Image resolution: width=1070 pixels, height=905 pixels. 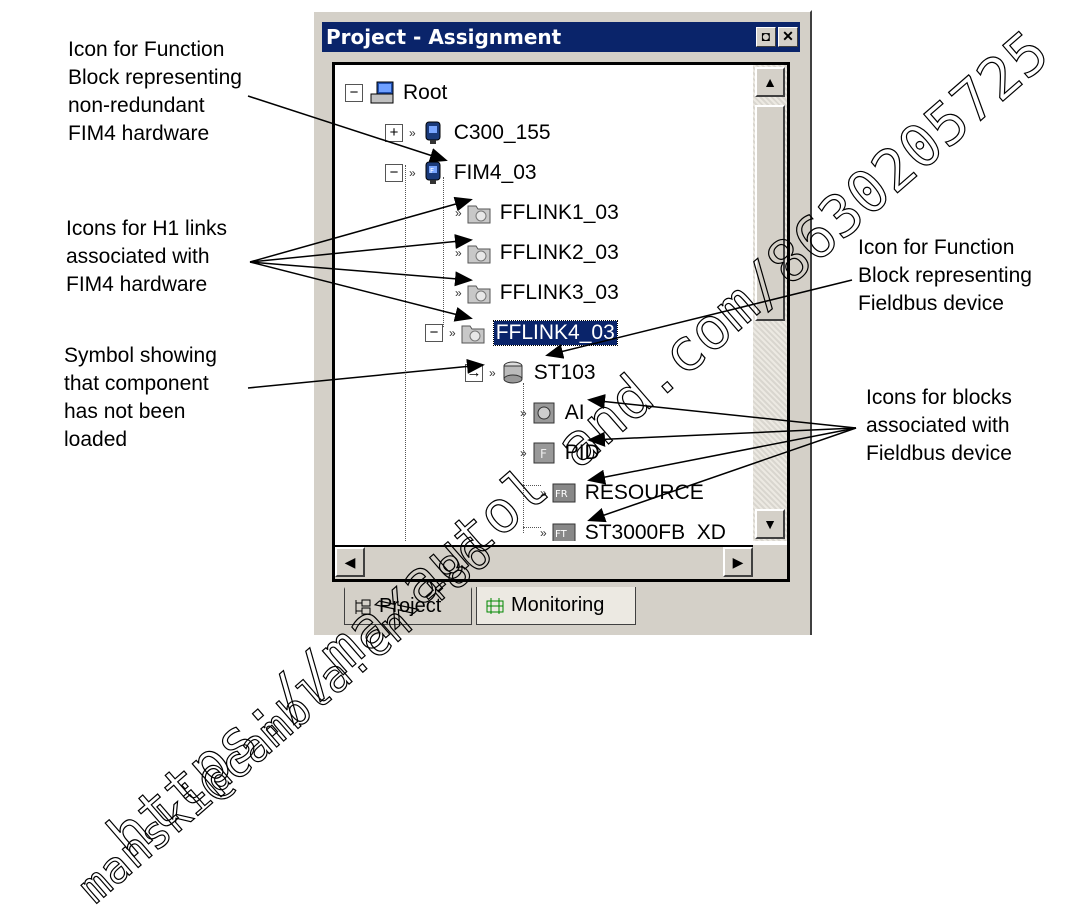 I want to click on tree-node-root: − Root, so click(x=396, y=93).